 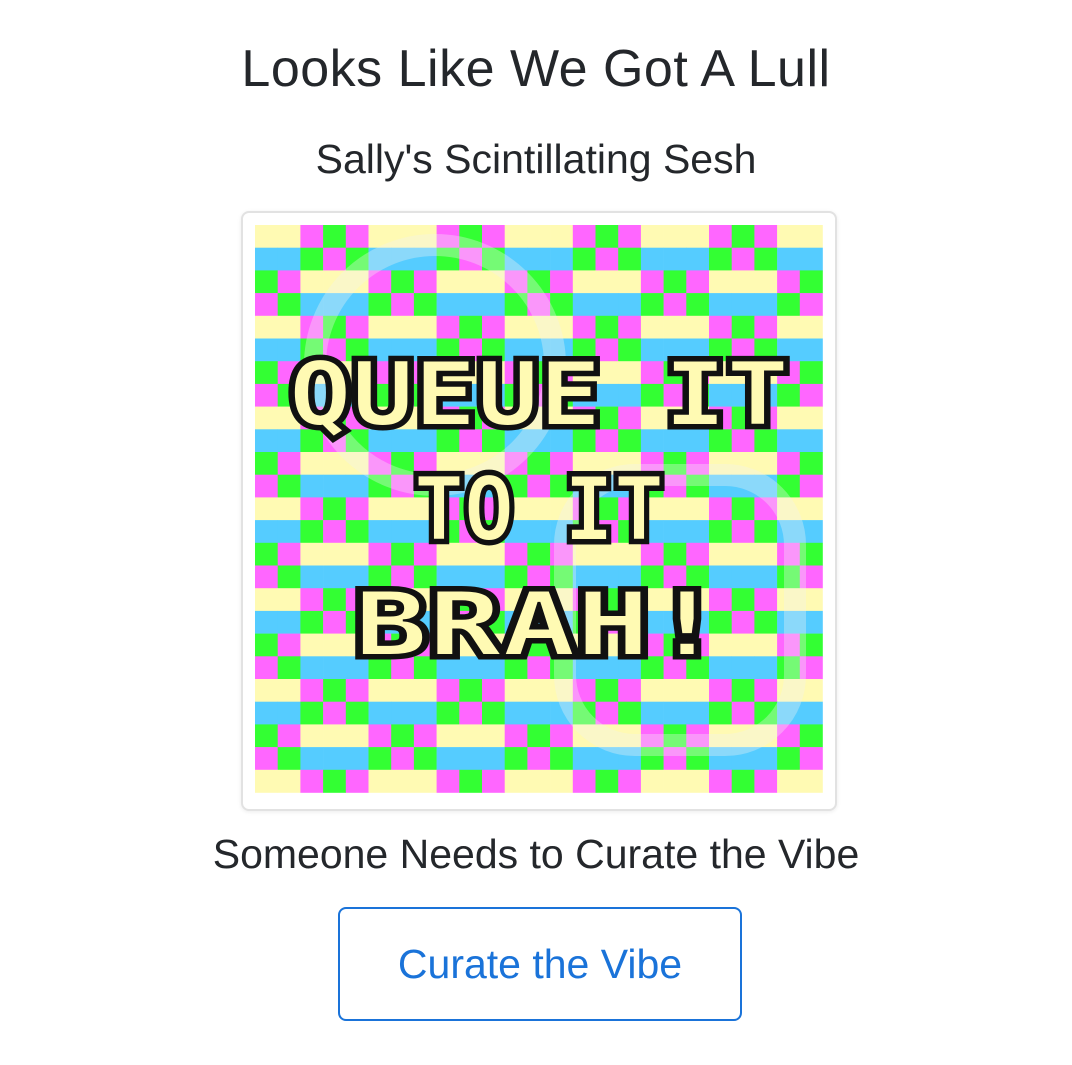 What do you see at coordinates (539, 394) in the screenshot?
I see `art-text-line-0: QUEUE IT` at bounding box center [539, 394].